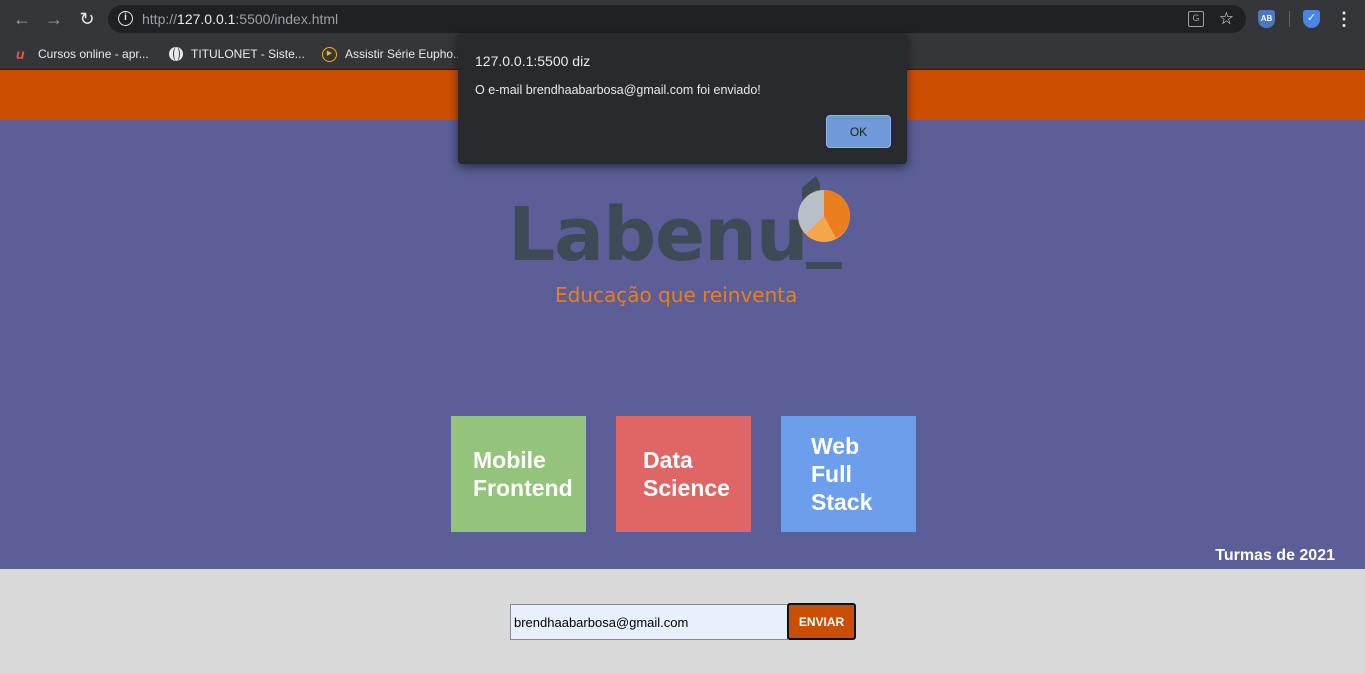 The width and height of the screenshot is (1365, 674). I want to click on play-icon: ▶, so click(329, 54).